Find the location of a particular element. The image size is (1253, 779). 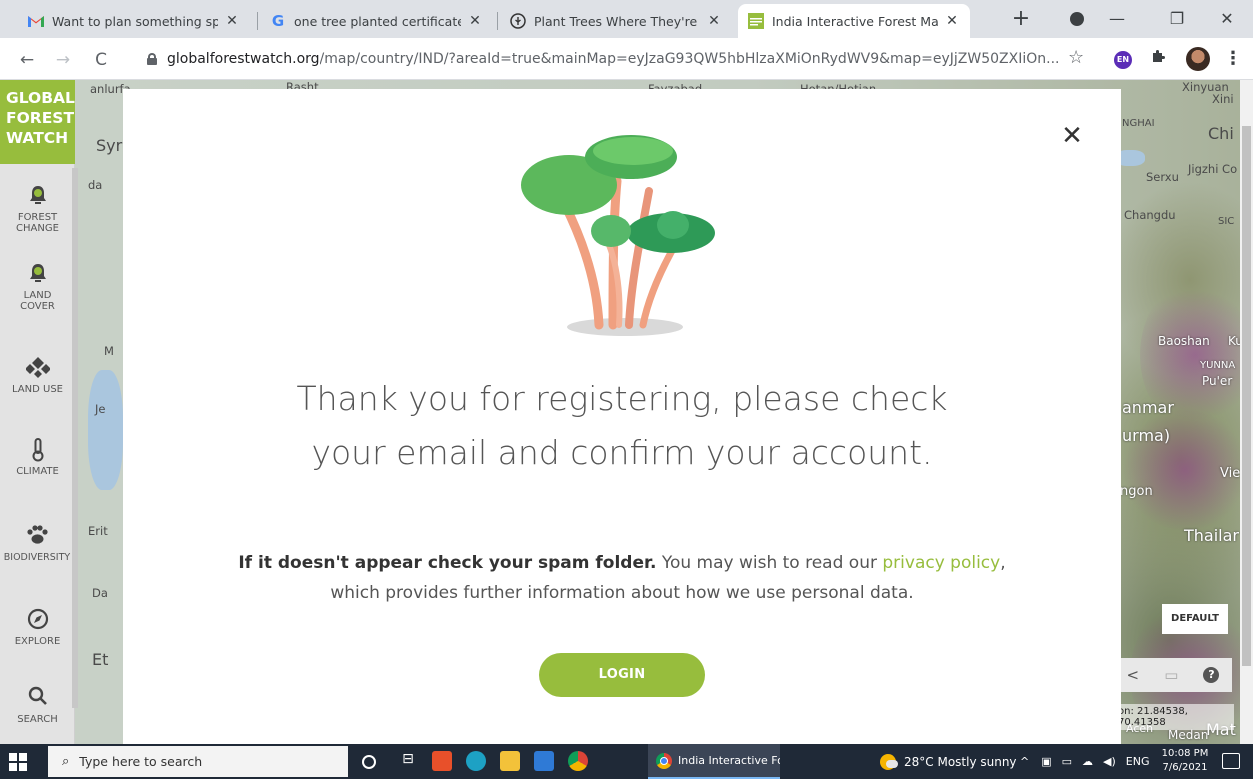

layers-icon is located at coordinates (37, 367).